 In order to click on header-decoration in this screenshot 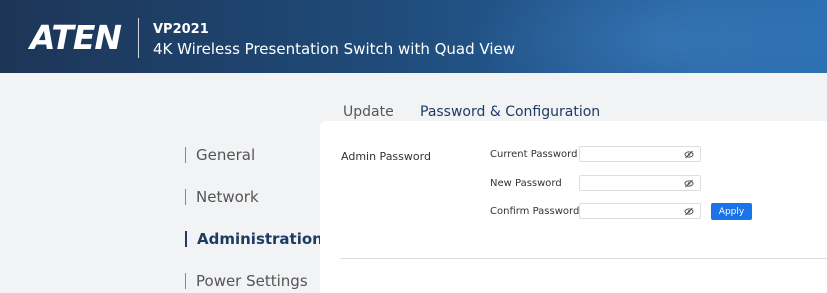, I will do `click(647, 36)`.